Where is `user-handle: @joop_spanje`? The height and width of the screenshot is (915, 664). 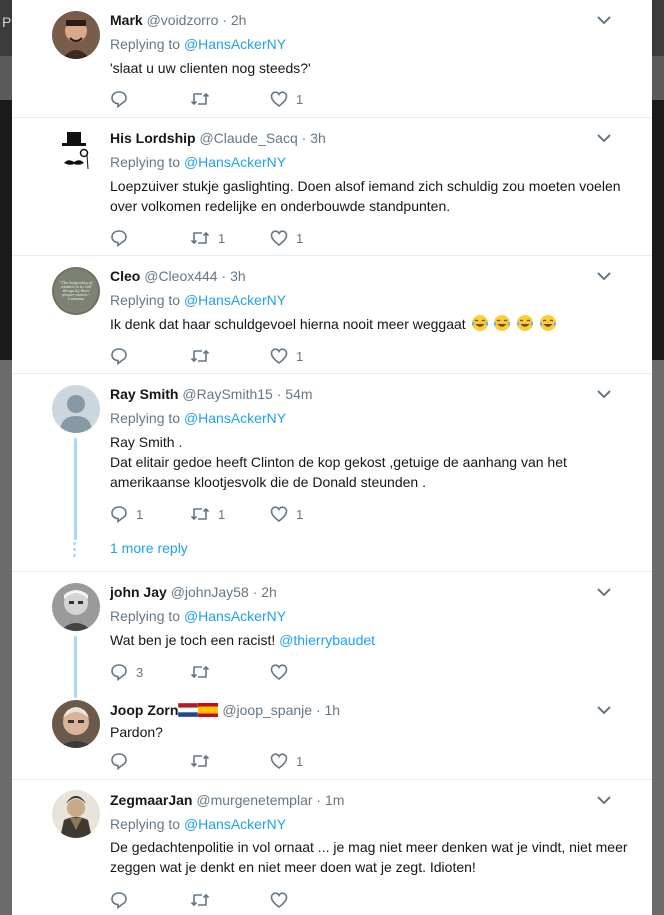
user-handle: @joop_spanje is located at coordinates (267, 710).